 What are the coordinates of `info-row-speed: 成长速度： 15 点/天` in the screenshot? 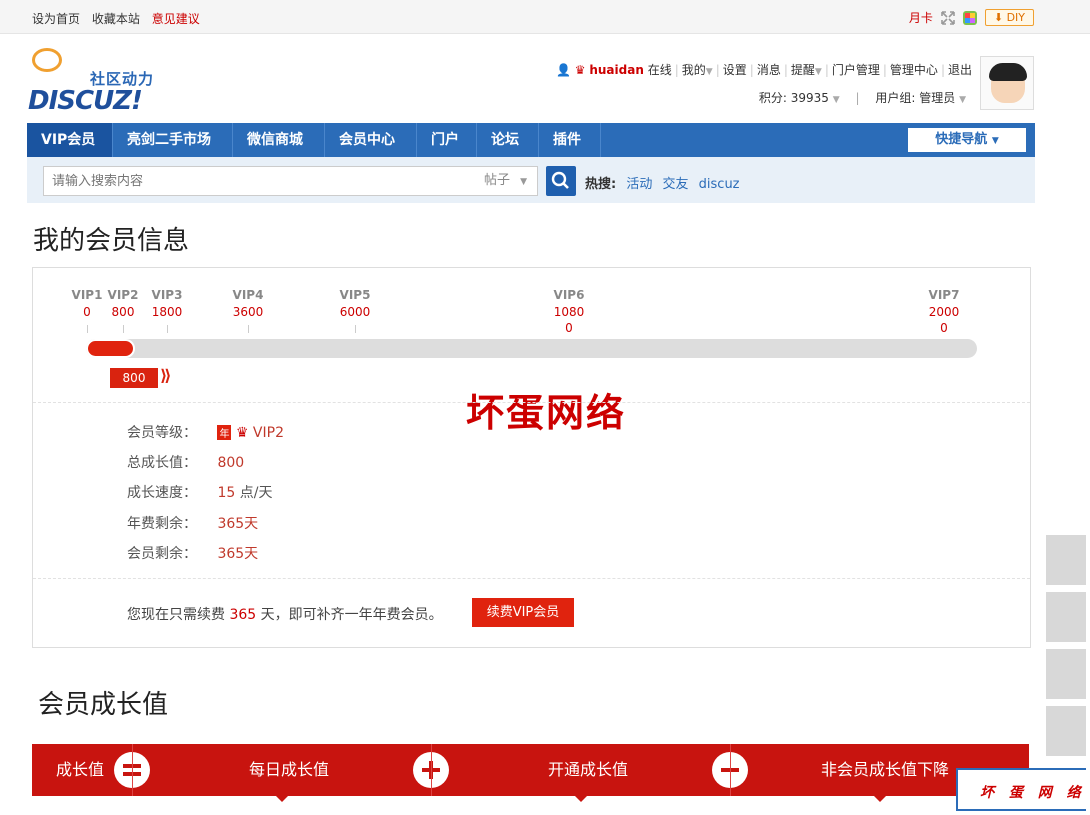 It's located at (199, 492).